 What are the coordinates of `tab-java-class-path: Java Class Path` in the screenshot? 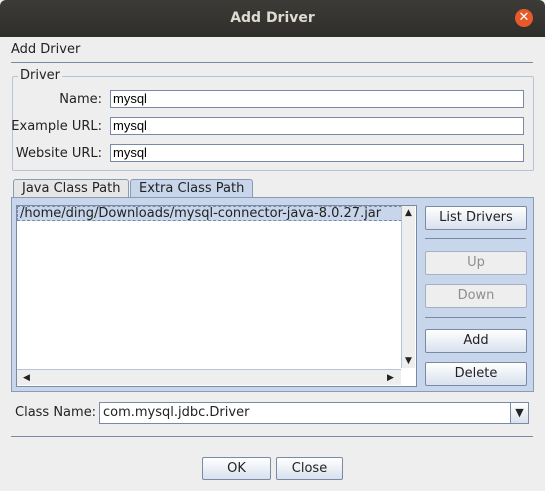 It's located at (71, 188).